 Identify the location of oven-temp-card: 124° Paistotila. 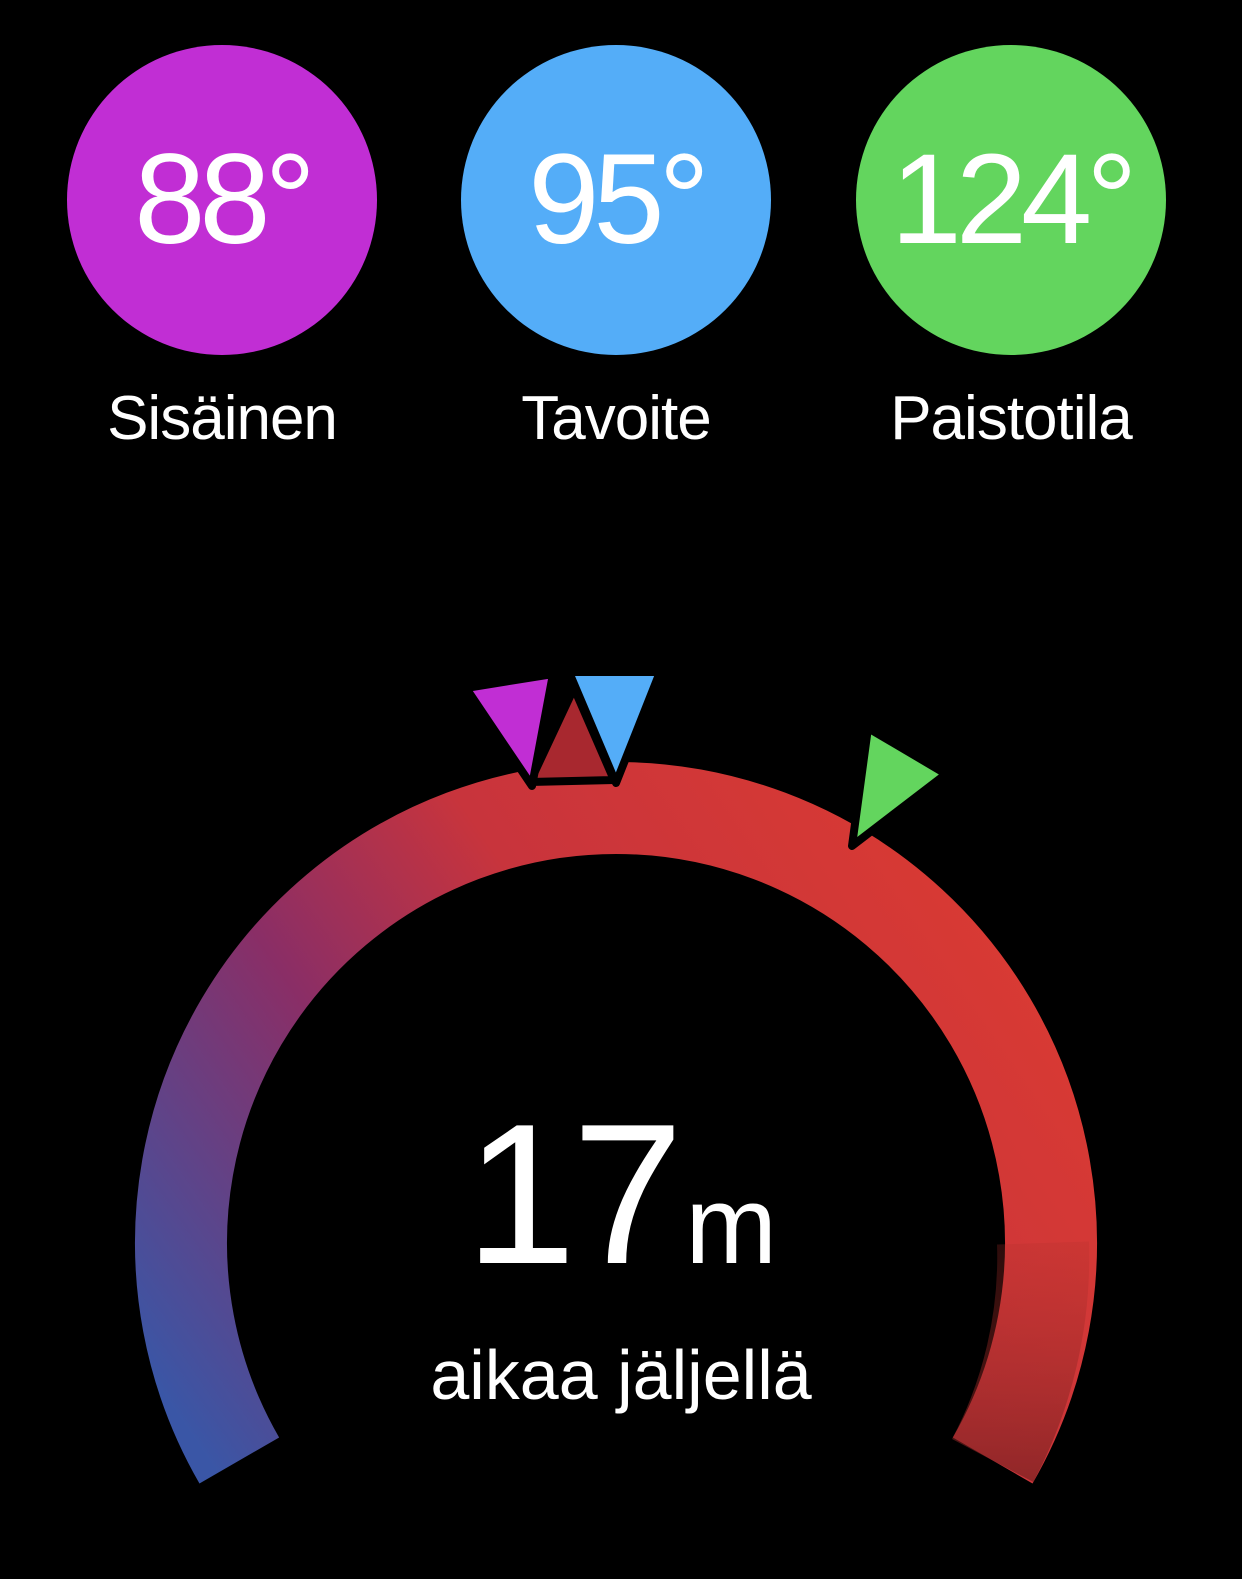
(1011, 249).